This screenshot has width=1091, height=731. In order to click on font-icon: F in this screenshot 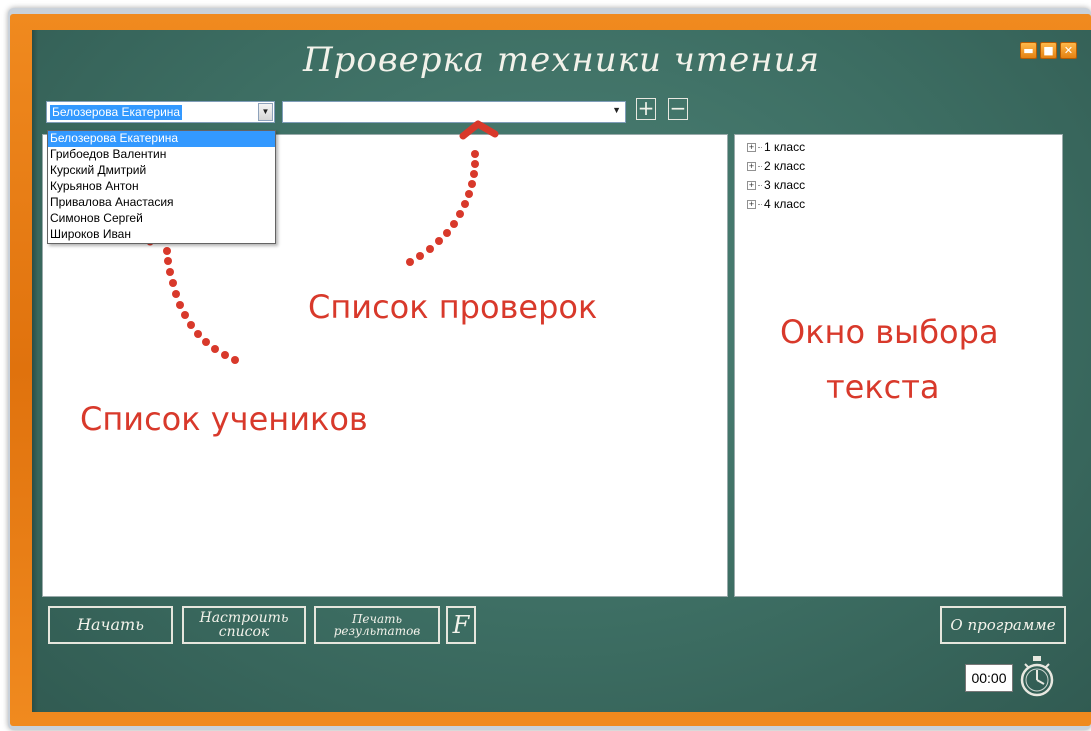, I will do `click(461, 625)`.